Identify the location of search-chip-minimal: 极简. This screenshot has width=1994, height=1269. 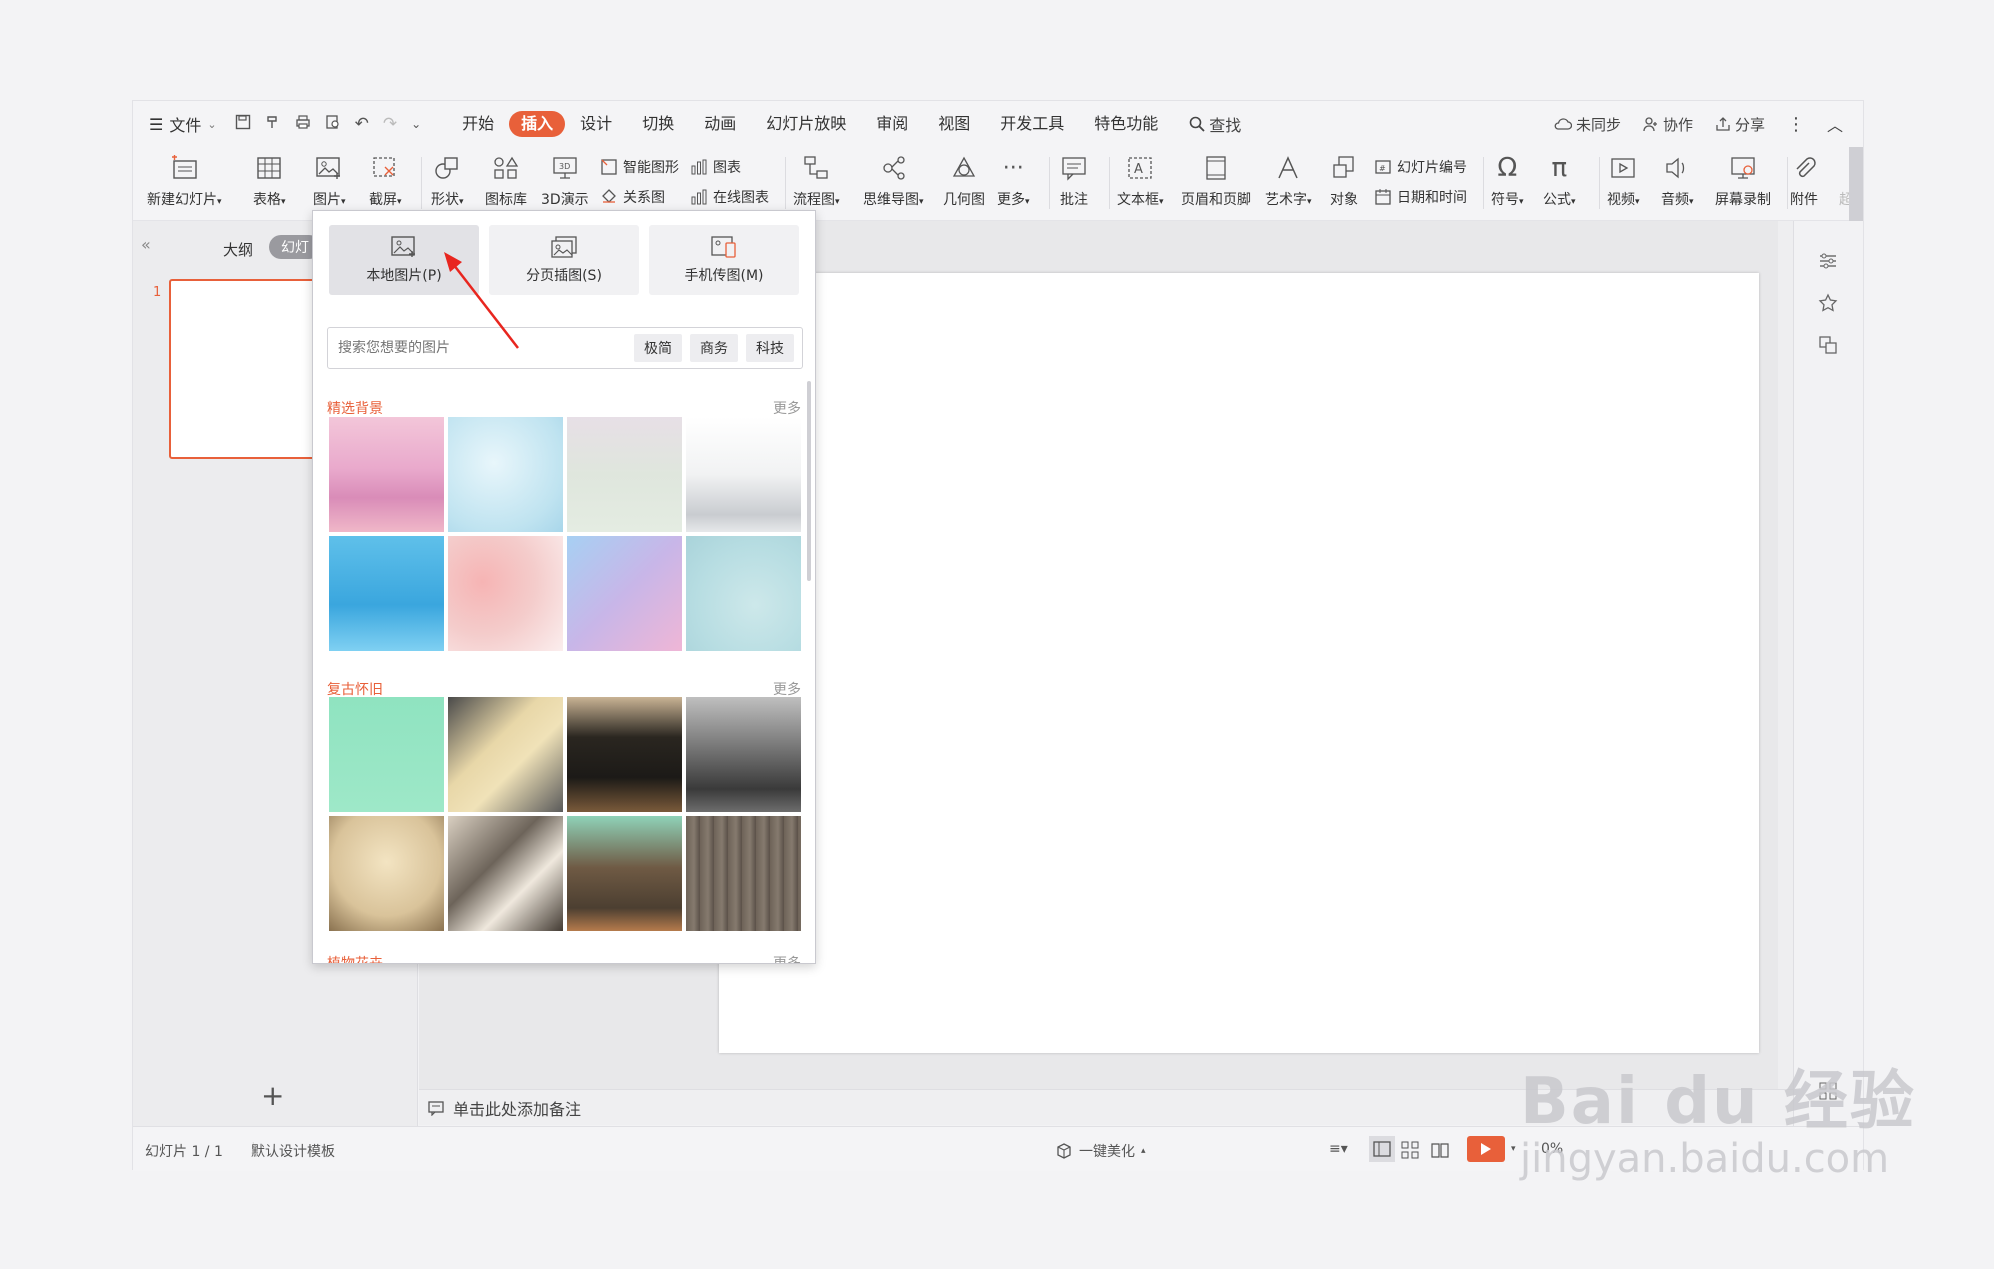
(658, 348).